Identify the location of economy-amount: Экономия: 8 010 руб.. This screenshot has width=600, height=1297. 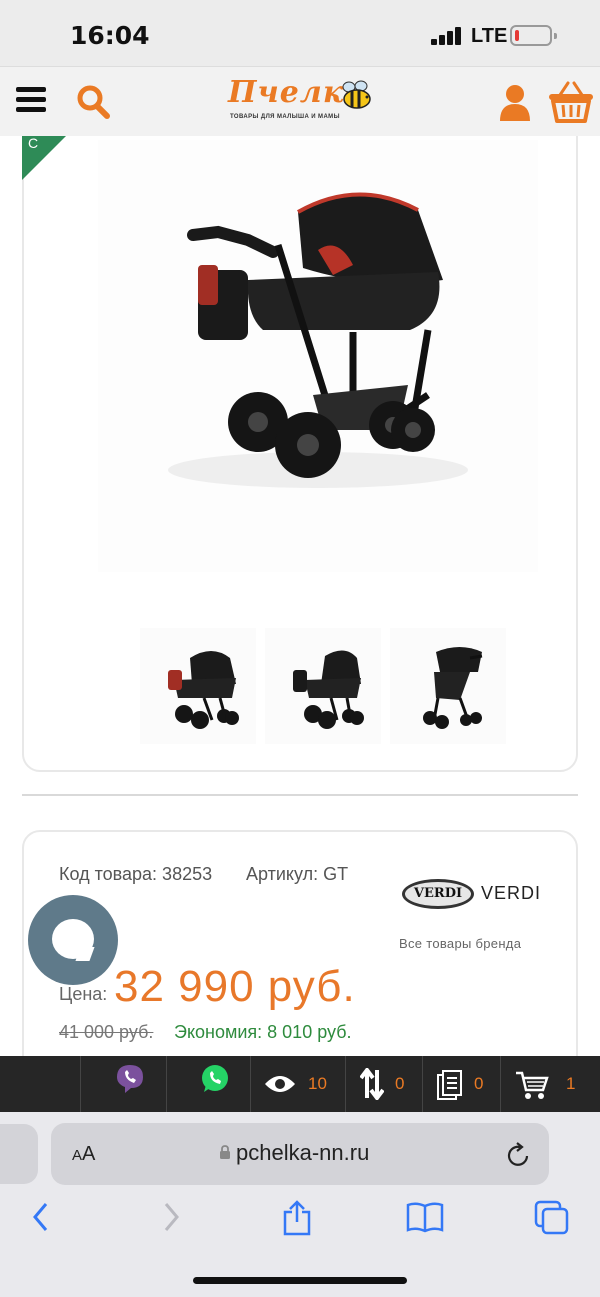
(263, 1032).